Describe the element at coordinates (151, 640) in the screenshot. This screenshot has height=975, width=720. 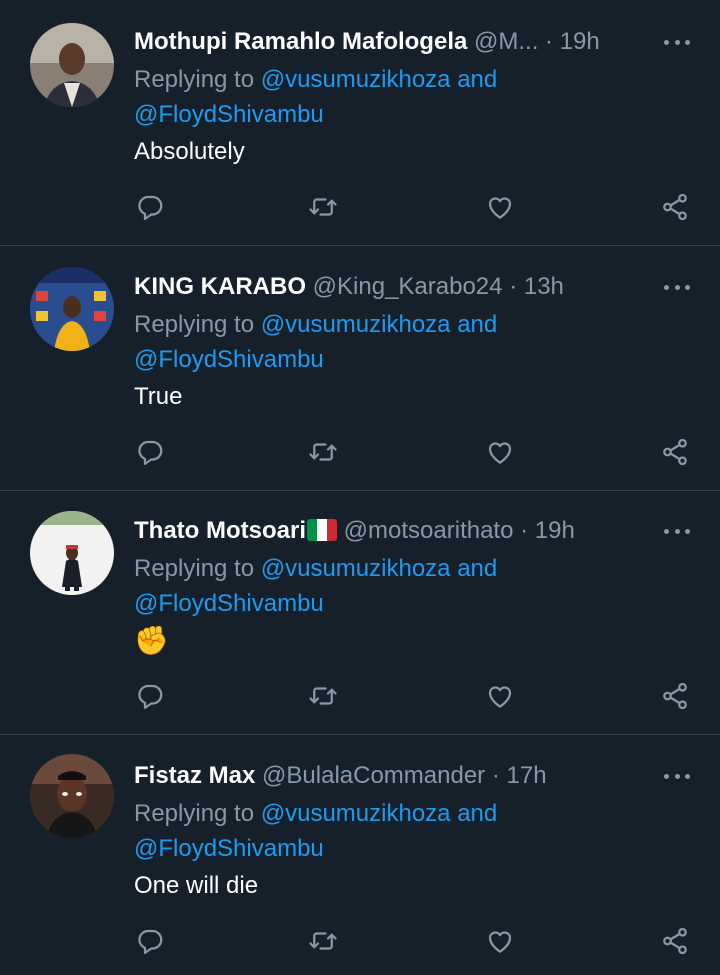
I see `tweet-text: ✊` at that location.